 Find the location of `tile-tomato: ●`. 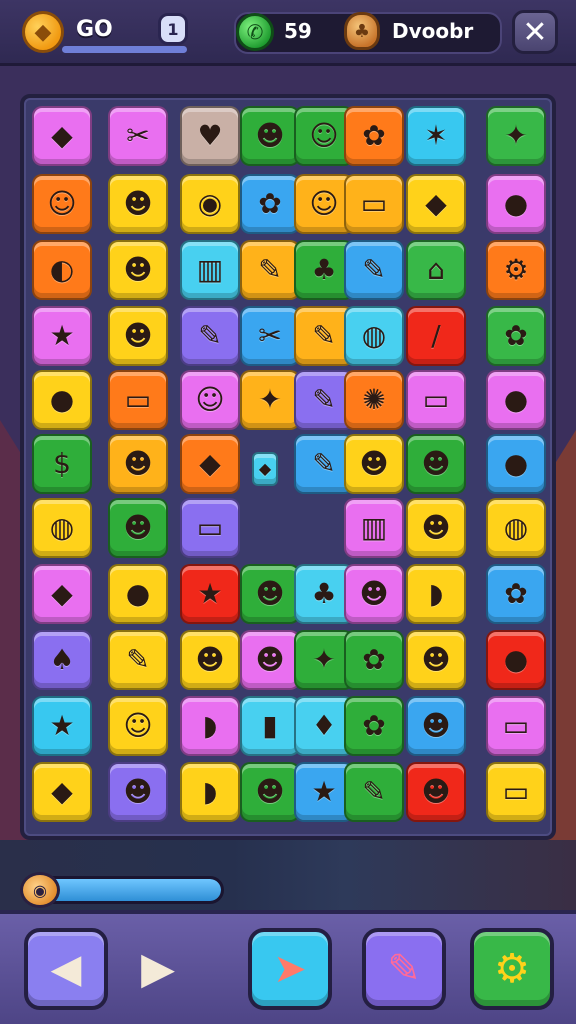

tile-tomato: ● is located at coordinates (138, 594).